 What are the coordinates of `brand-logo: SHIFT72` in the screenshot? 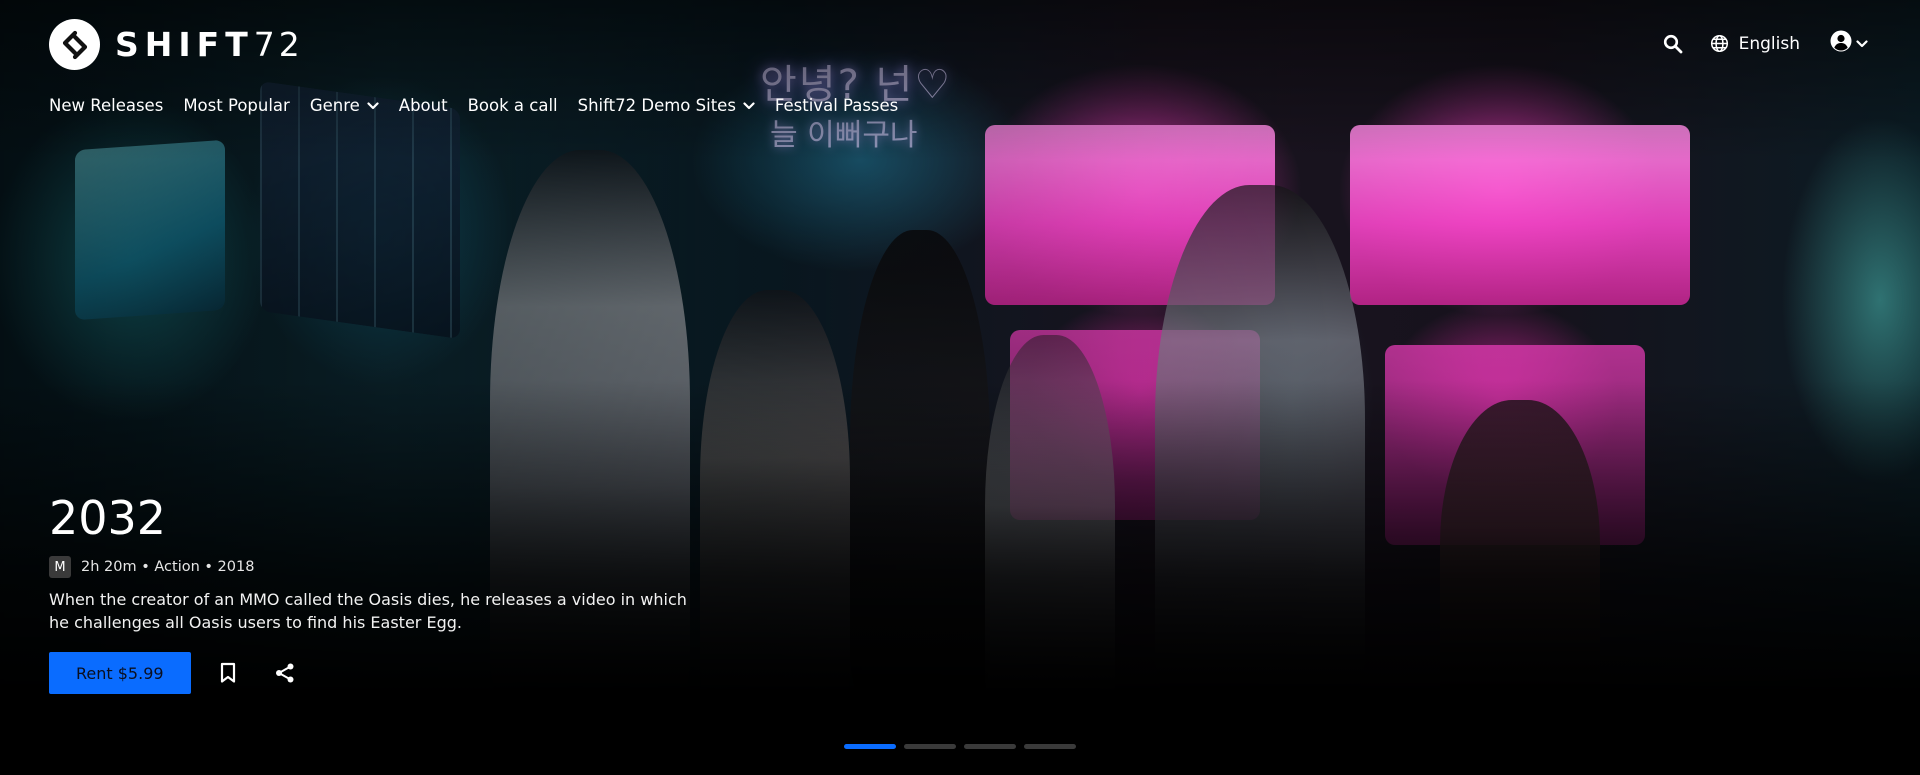 It's located at (176, 44).